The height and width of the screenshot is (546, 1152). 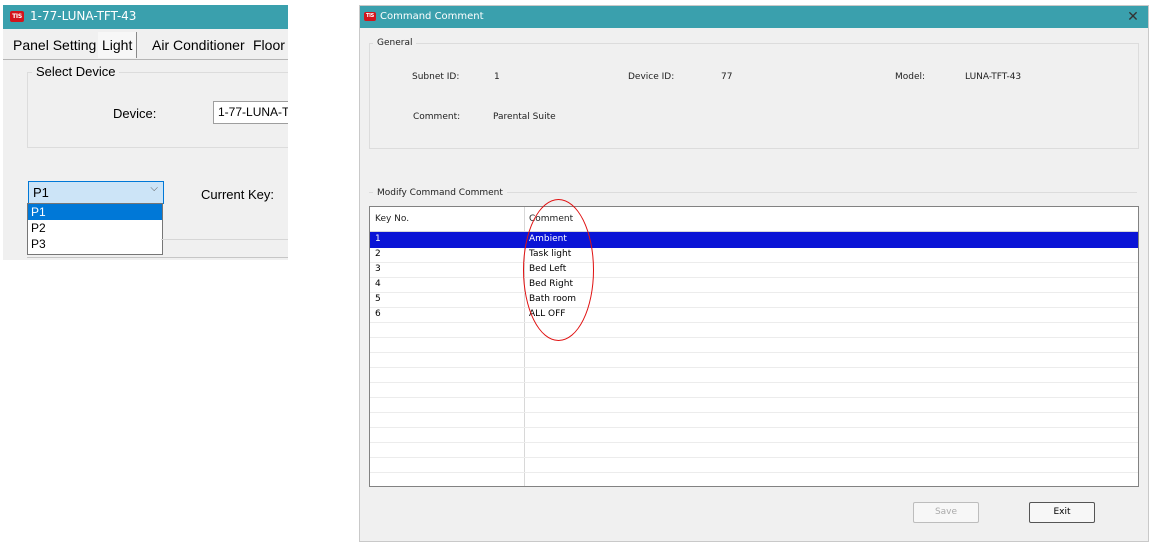 I want to click on save-button: Save, so click(x=946, y=512).